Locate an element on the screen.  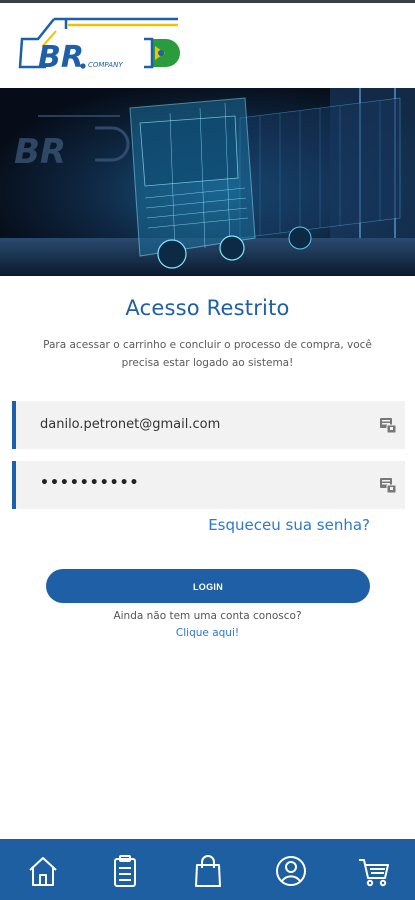
app-header: BR COMPANY is located at coordinates (207, 45).